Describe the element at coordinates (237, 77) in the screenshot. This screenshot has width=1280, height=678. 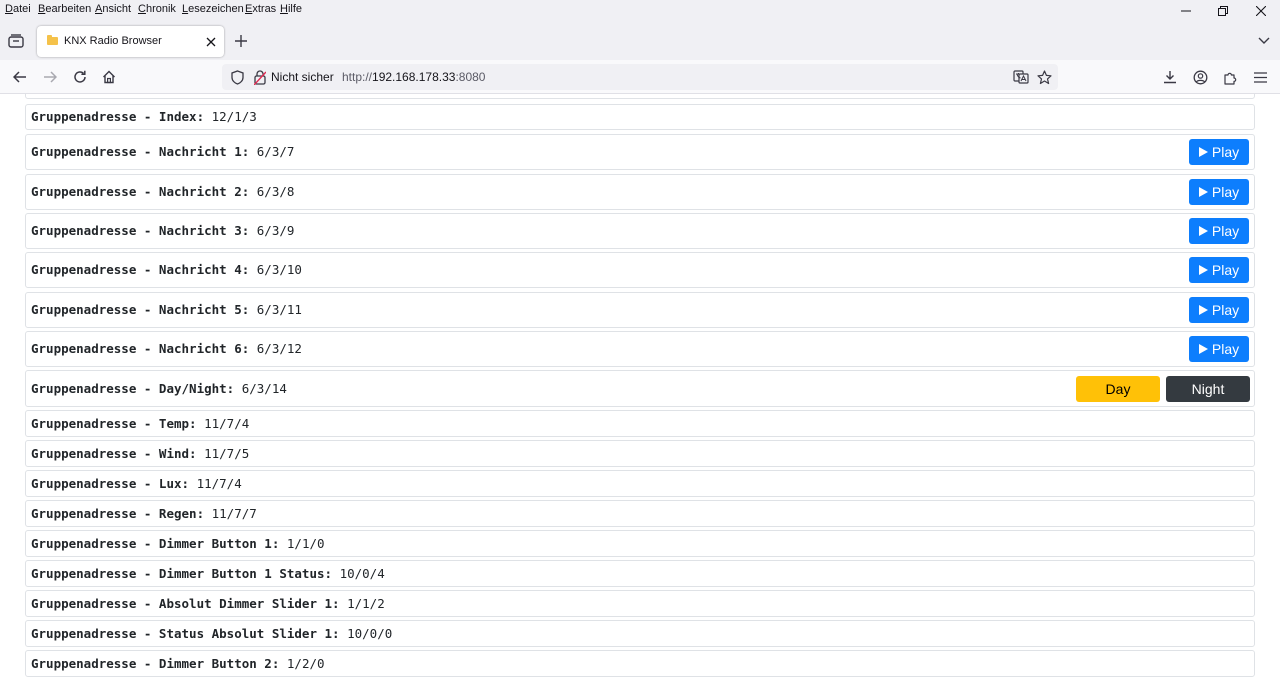
I see `tracking-shield-icon` at that location.